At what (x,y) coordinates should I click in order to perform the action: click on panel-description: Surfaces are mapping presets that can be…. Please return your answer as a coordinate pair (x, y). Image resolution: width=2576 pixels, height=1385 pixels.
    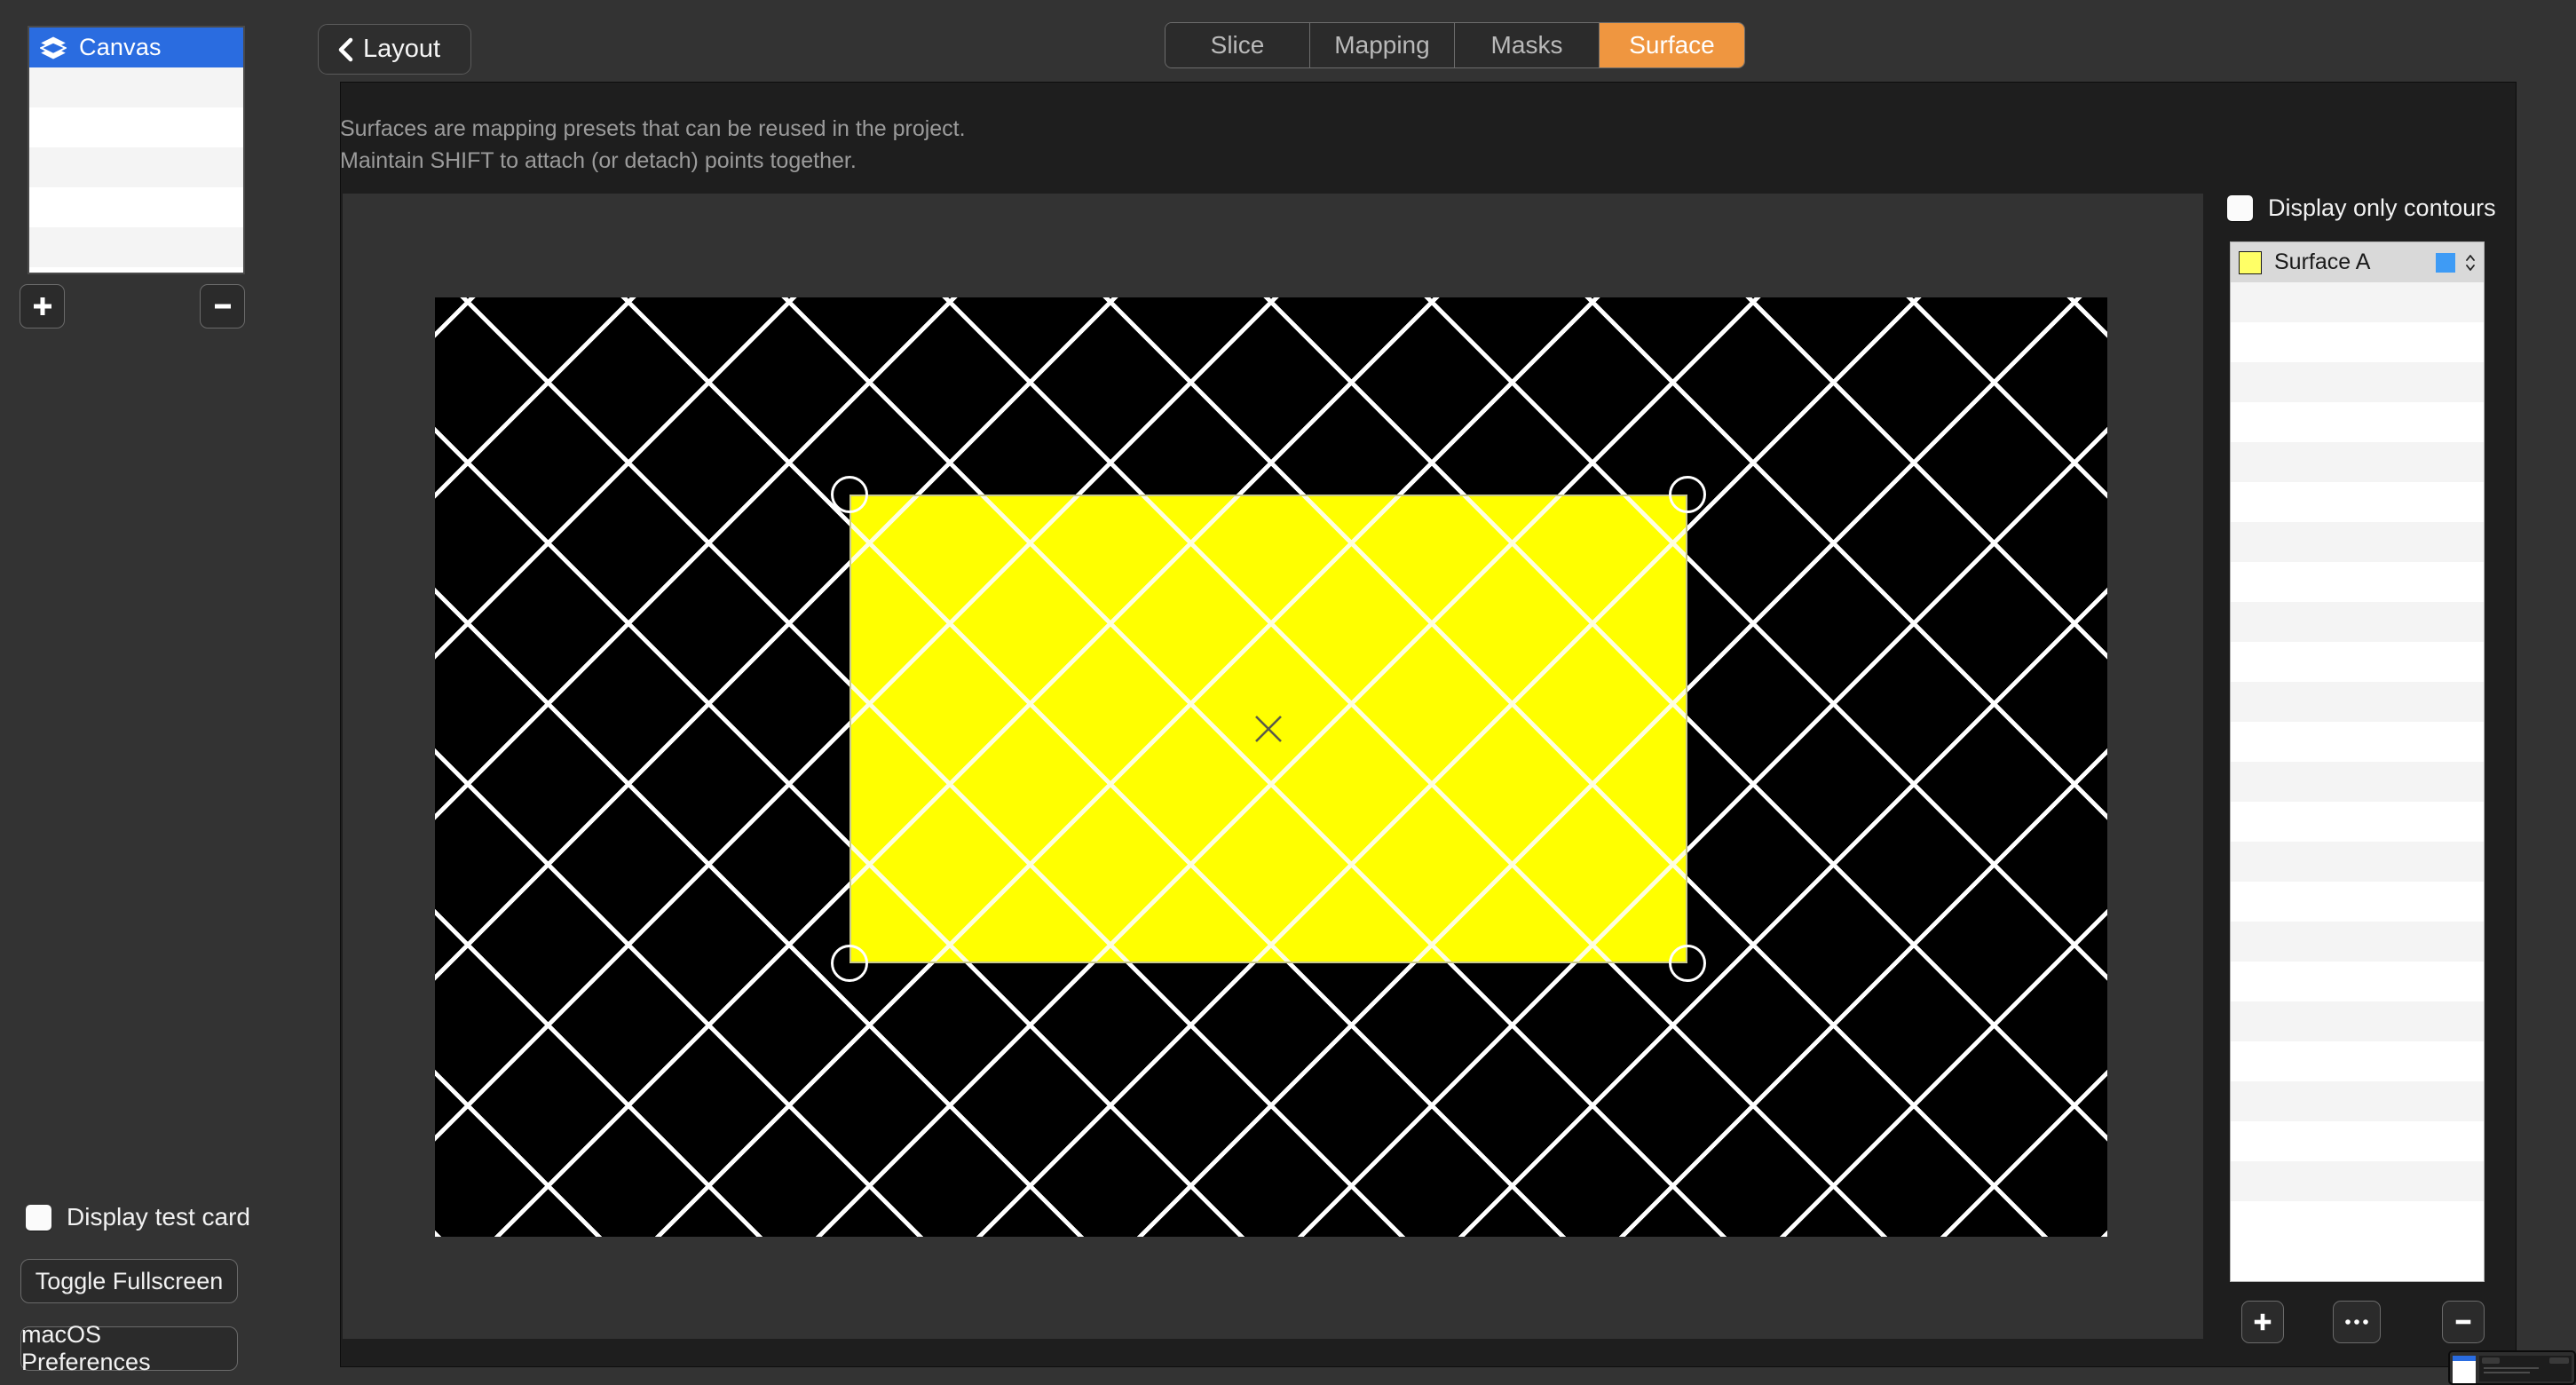
    Looking at the image, I should click on (961, 145).